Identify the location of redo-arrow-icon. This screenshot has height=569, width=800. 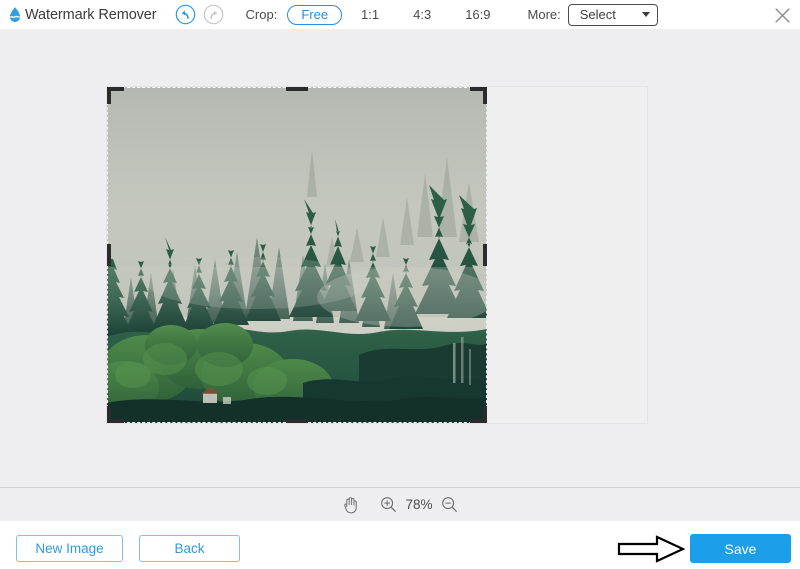
(213, 14).